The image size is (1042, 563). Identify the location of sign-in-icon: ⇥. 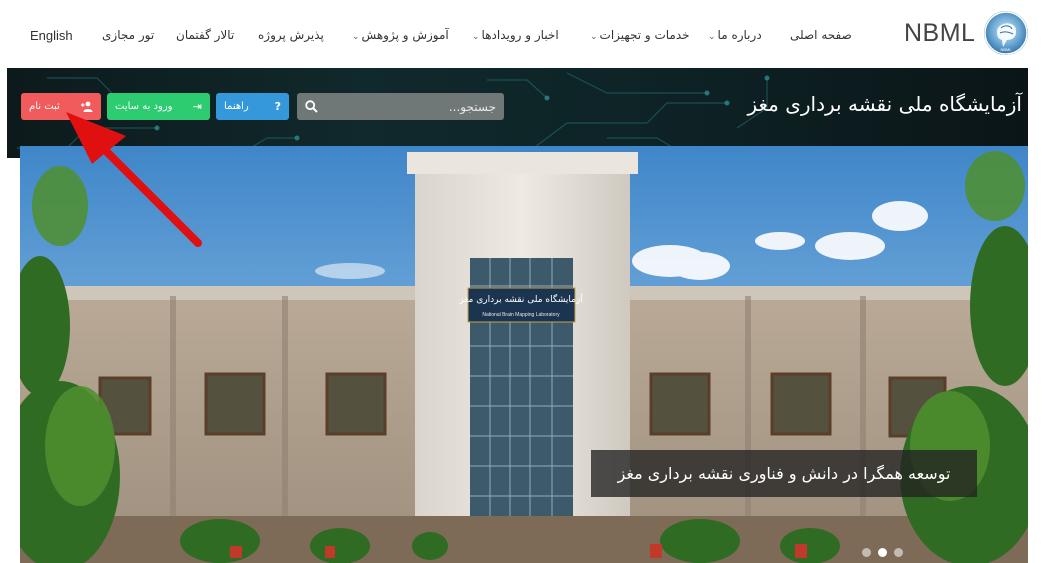
(197, 106).